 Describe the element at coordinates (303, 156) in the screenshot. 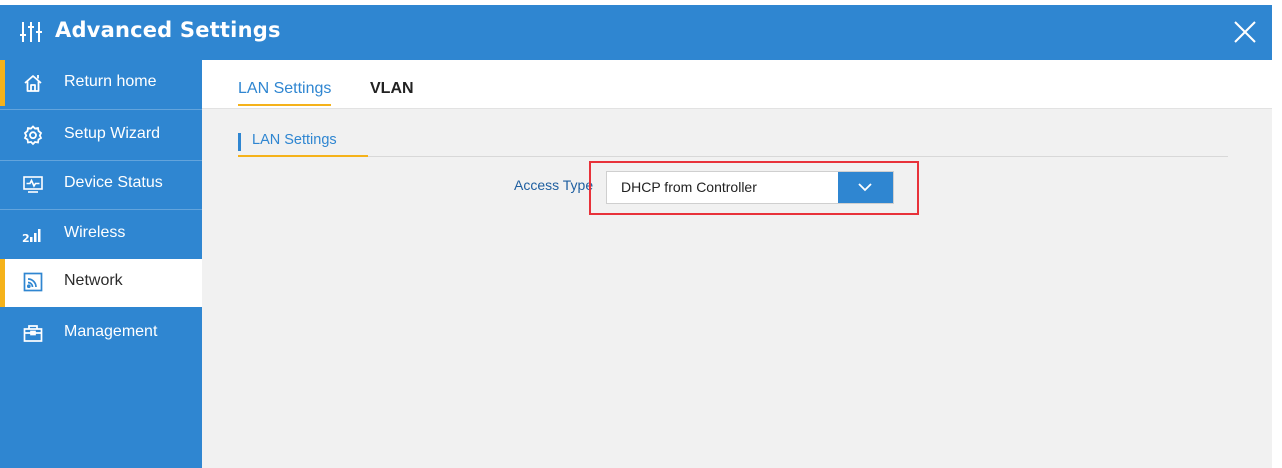

I see `section-underline` at that location.